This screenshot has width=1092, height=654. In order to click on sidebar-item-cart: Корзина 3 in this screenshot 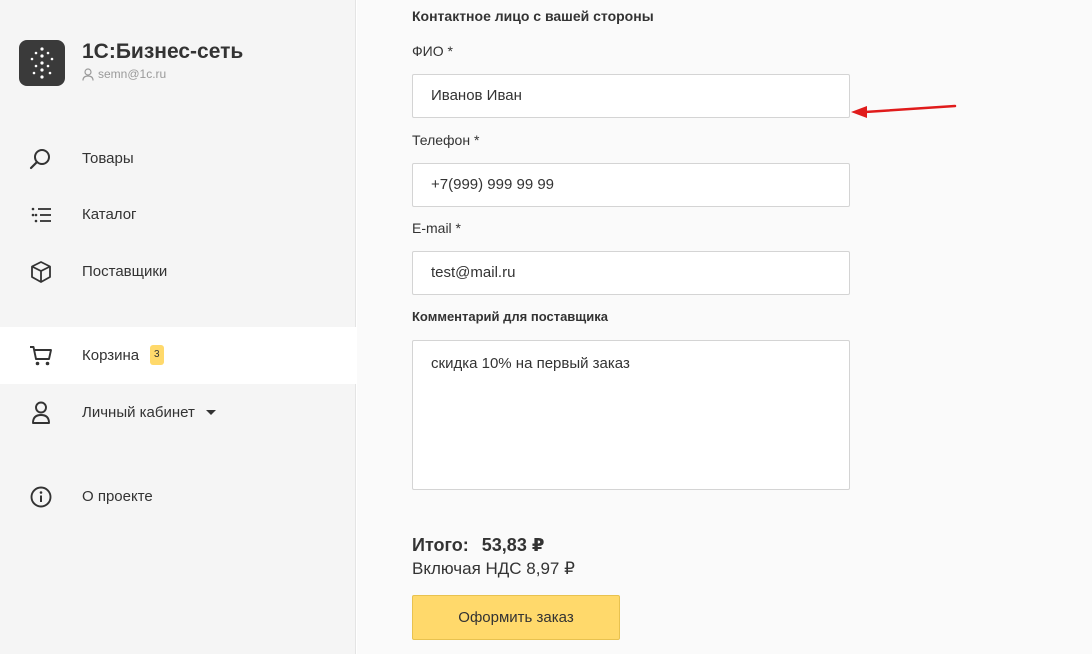, I will do `click(178, 355)`.